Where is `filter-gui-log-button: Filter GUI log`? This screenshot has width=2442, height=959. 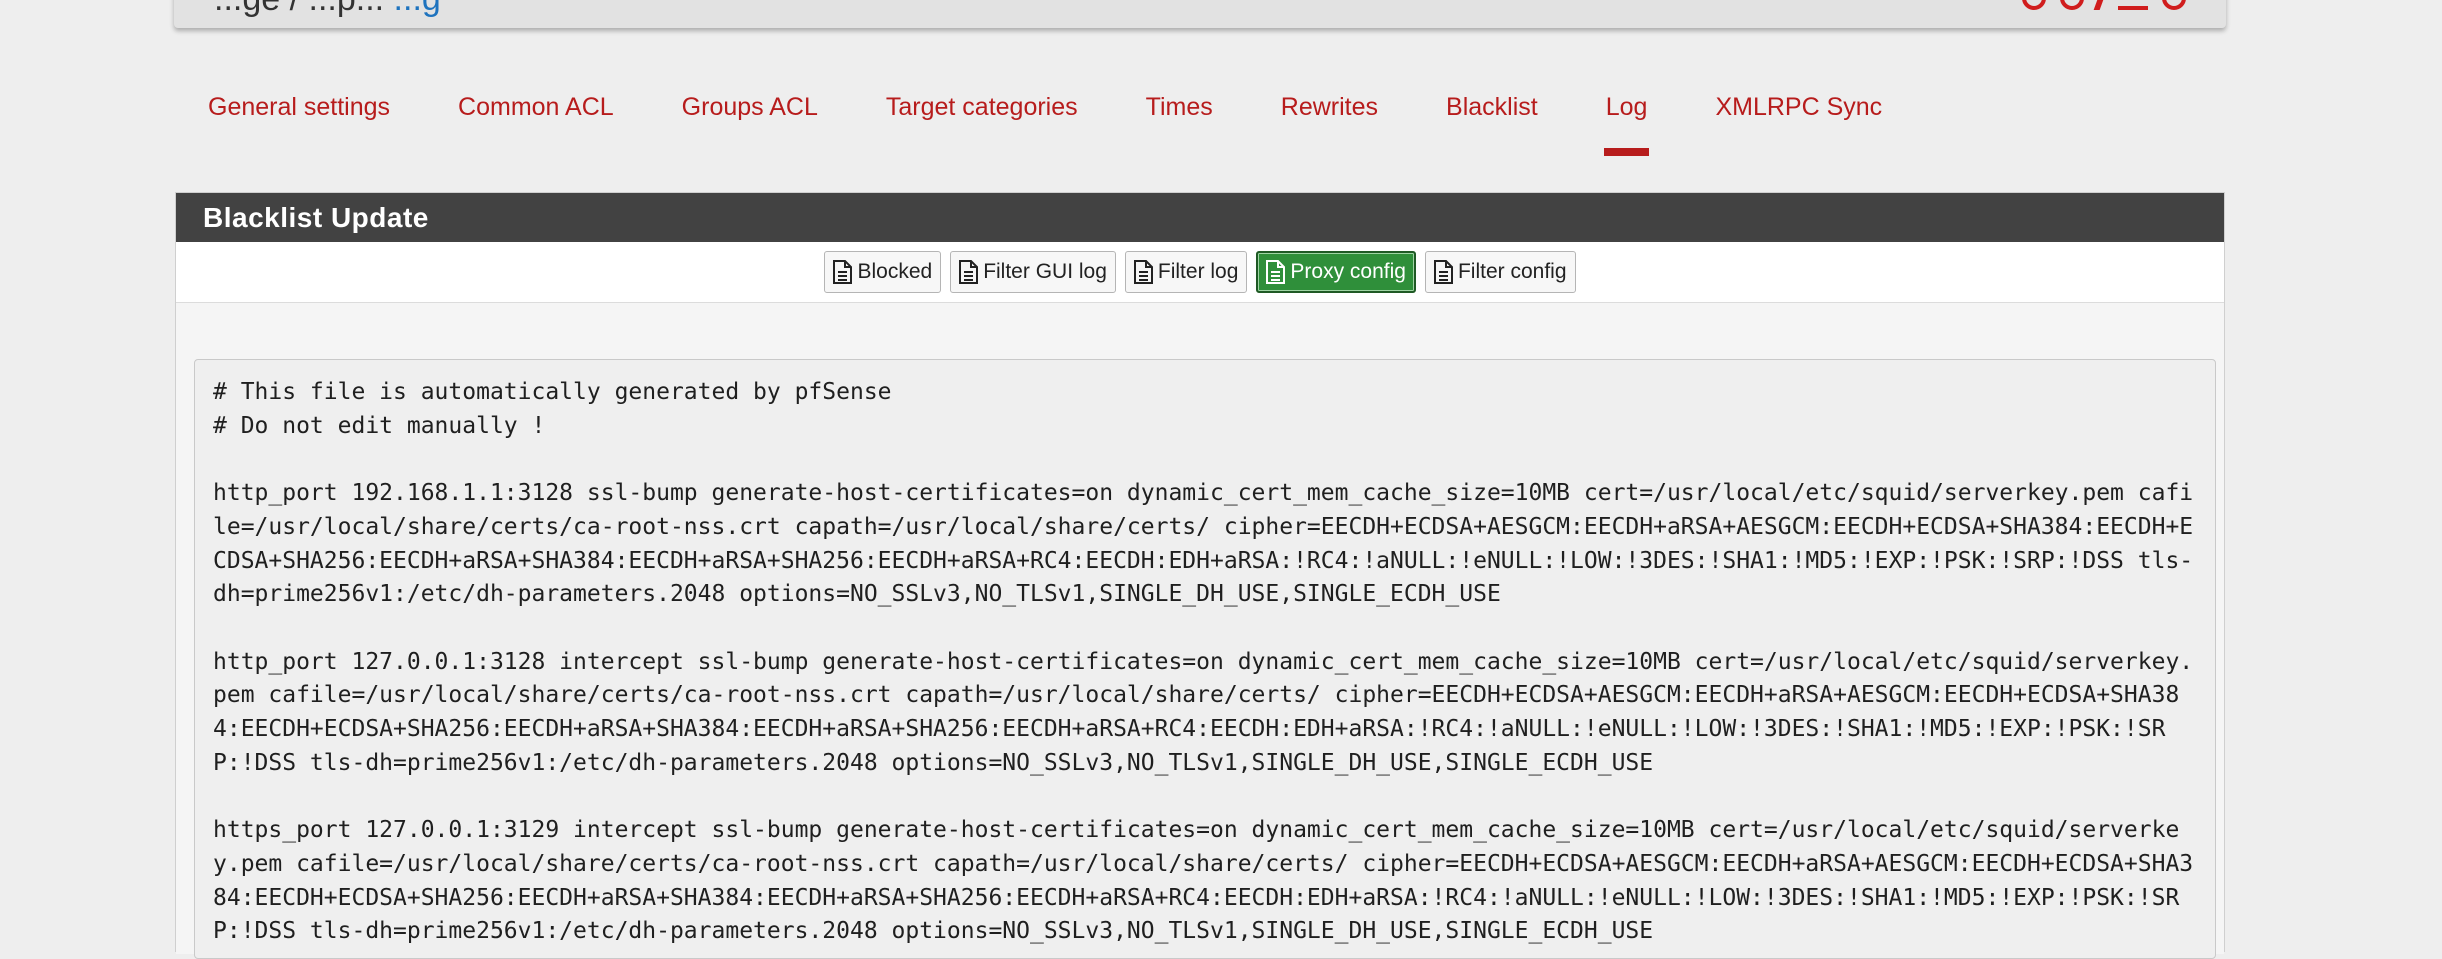
filter-gui-log-button: Filter GUI log is located at coordinates (1033, 272).